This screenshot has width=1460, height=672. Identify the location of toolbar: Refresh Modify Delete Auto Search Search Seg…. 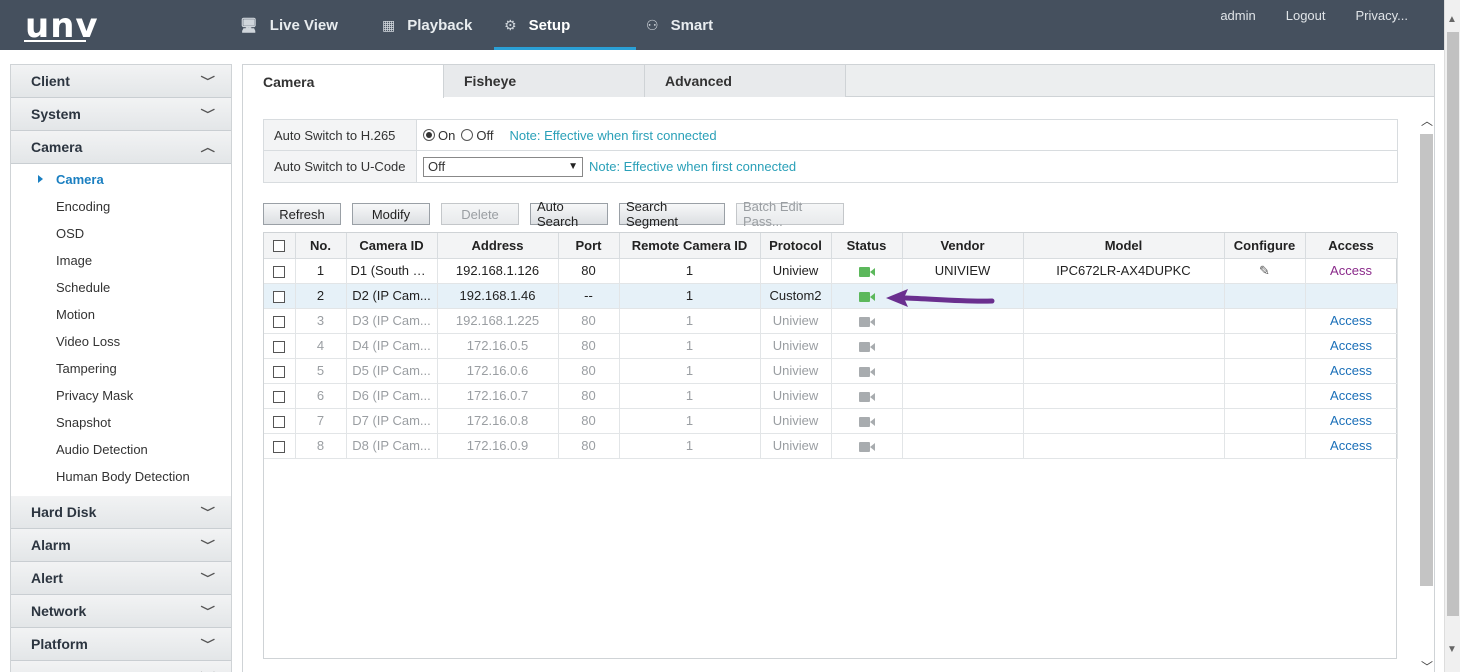
(553, 214).